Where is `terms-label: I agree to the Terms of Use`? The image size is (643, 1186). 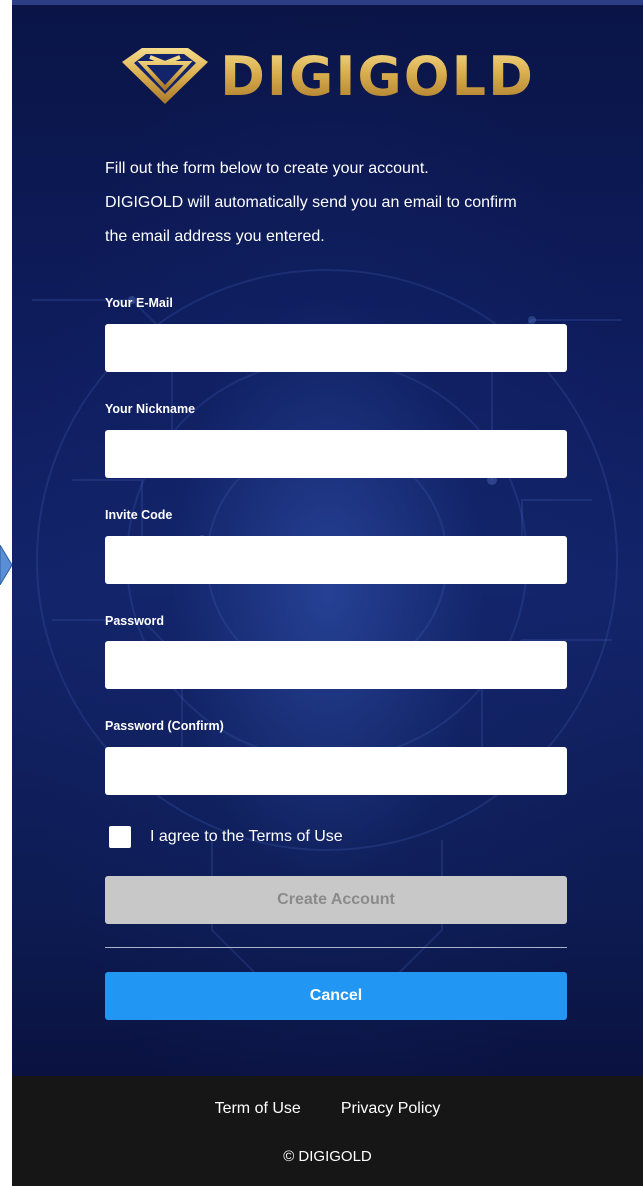
terms-label: I agree to the Terms of Use is located at coordinates (246, 837).